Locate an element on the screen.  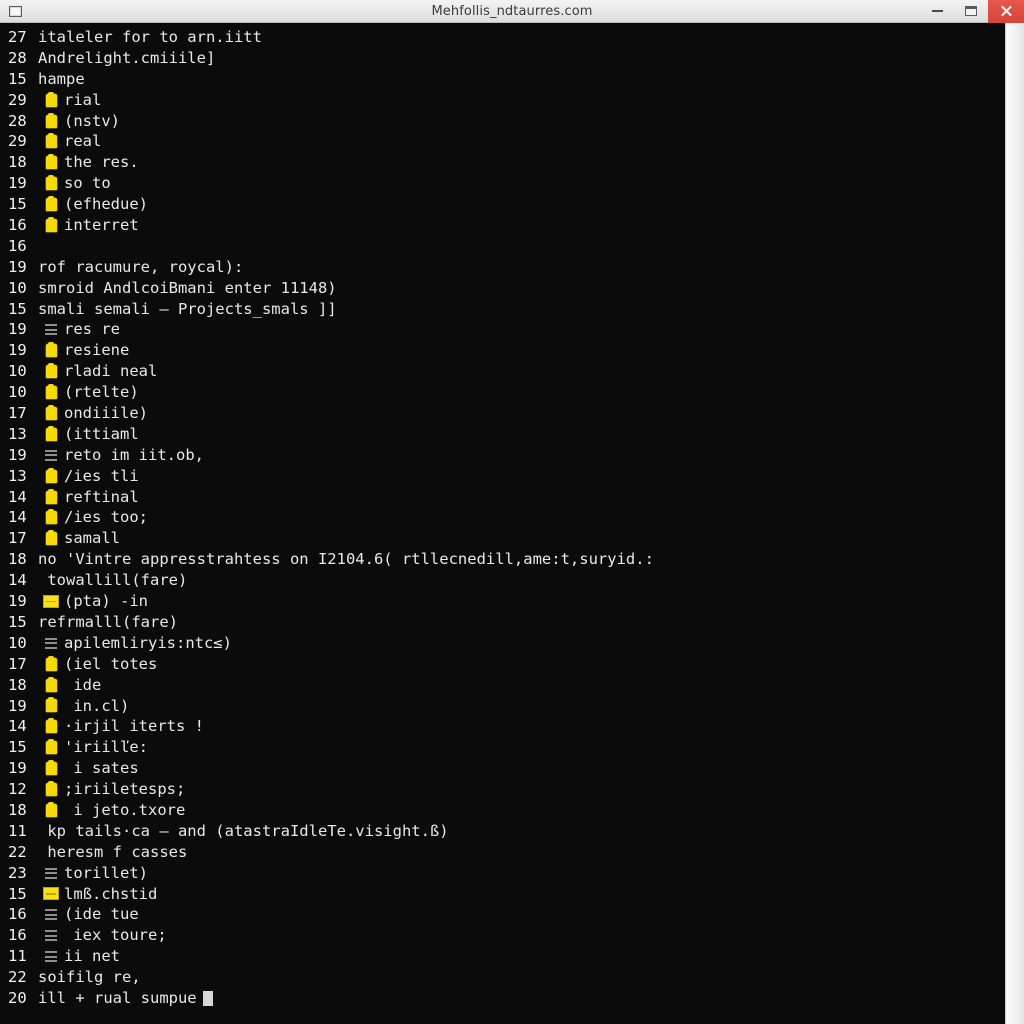
line-number: 23 is located at coordinates (17, 872).